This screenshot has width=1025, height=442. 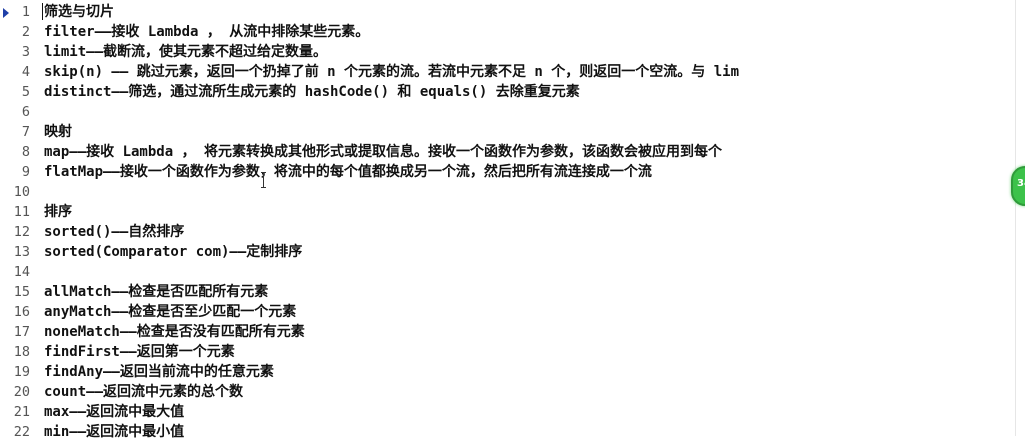 What do you see at coordinates (512, 432) in the screenshot?
I see `code-line: 22 min——返回流中最小值` at bounding box center [512, 432].